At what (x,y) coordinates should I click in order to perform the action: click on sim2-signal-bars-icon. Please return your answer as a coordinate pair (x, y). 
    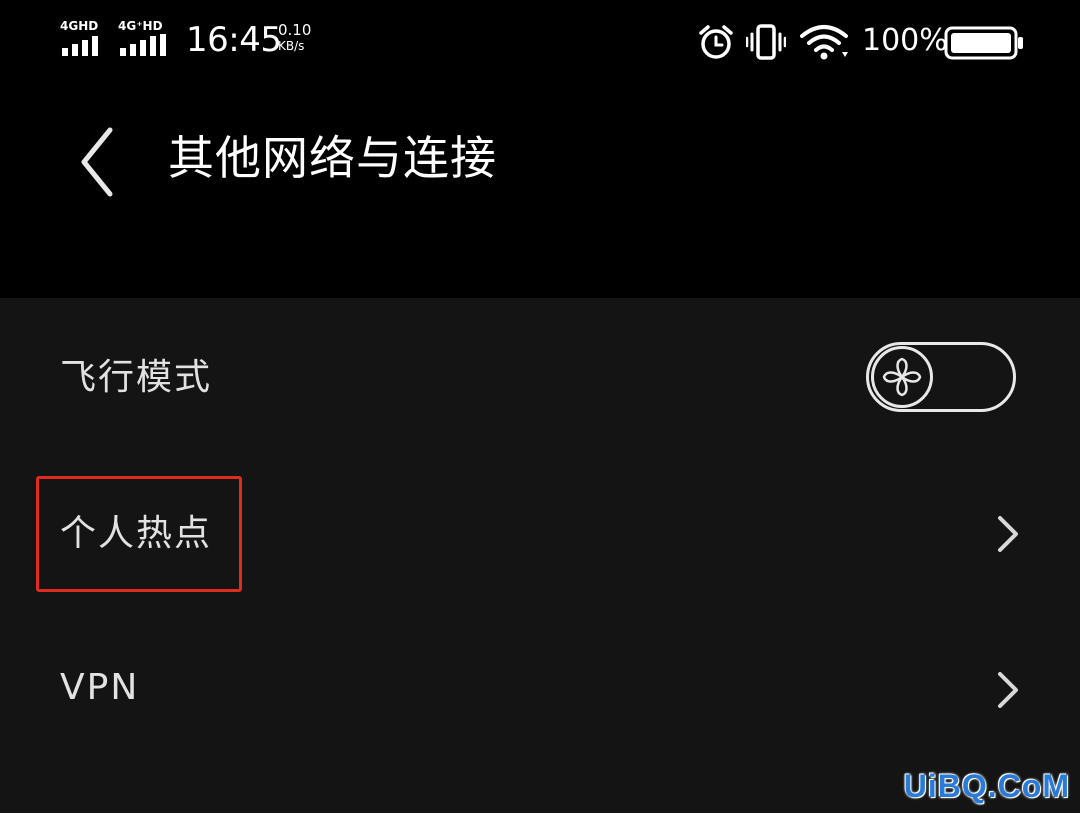
    Looking at the image, I should click on (143, 45).